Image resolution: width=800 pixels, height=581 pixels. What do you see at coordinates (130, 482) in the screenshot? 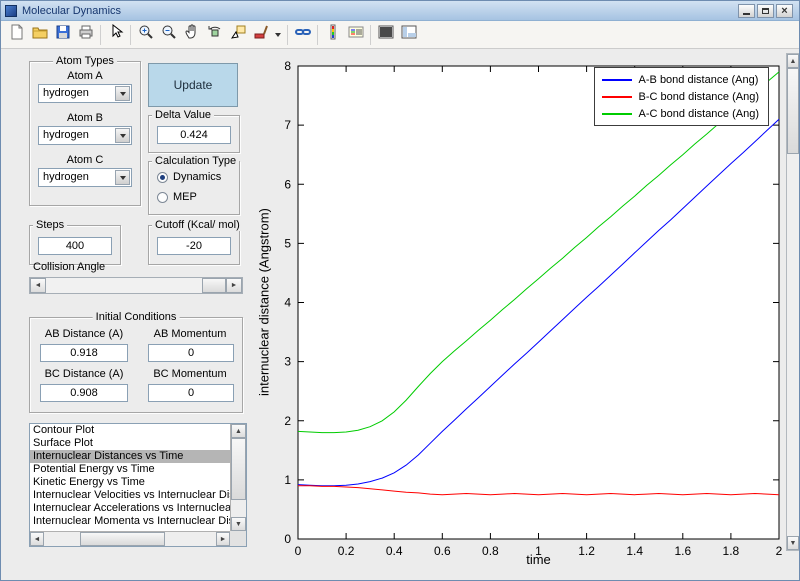
I see `plot-list-item: Kinetic Energy vs Time` at bounding box center [130, 482].